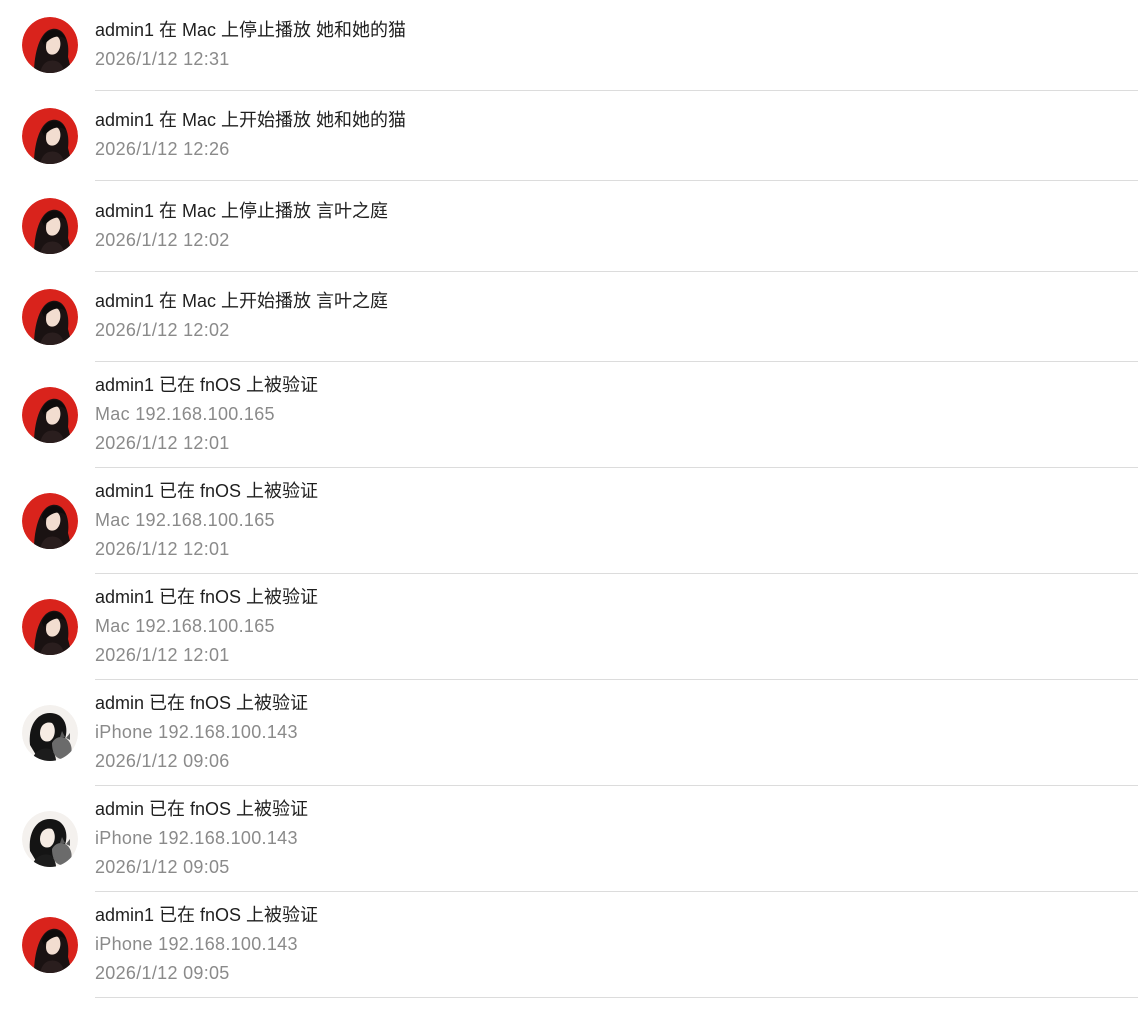 The height and width of the screenshot is (1030, 1138). Describe the element at coordinates (616, 136) in the screenshot. I see `activity-content: admin1 在 Mac 上开始播放 她和她的猫 2026/1/12 12:26` at that location.